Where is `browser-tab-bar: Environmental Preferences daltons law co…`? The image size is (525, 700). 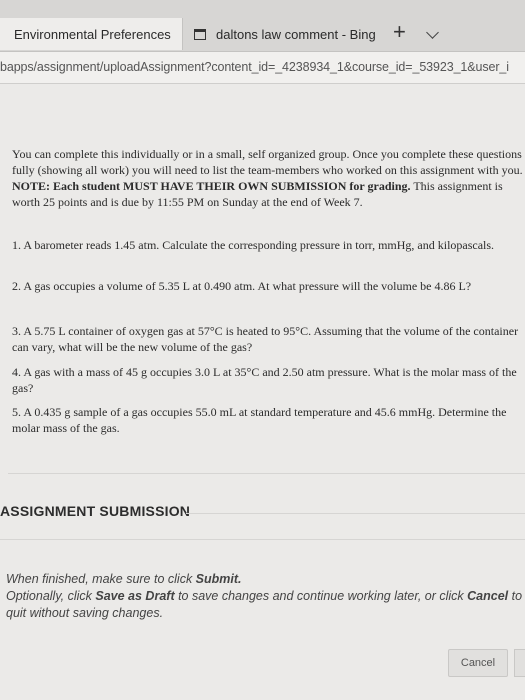 browser-tab-bar: Environmental Preferences daltons law co… is located at coordinates (262, 26).